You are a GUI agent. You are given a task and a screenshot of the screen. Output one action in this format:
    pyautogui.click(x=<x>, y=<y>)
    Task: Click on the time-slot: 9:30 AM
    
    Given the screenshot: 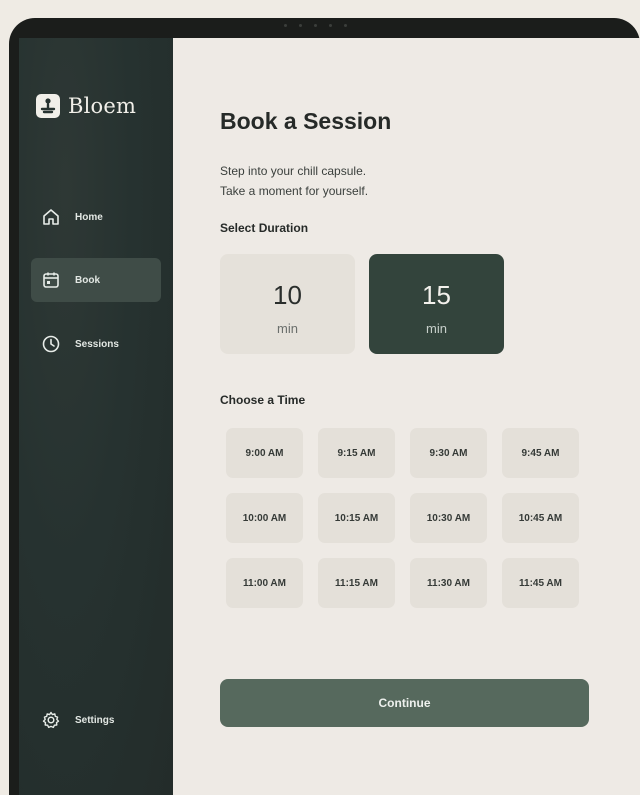 What is the action you would take?
    pyautogui.click(x=448, y=453)
    